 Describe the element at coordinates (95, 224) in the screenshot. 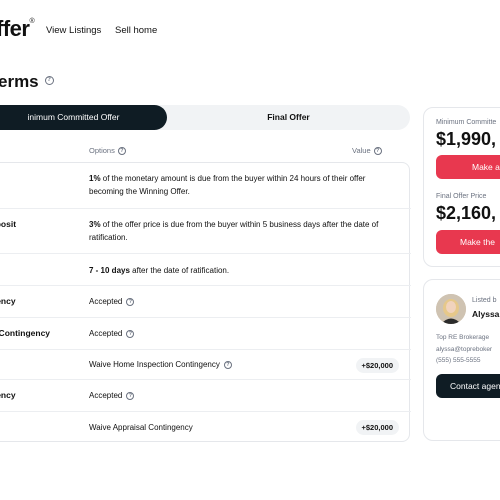

I see `row-option-emphasis: 3%` at that location.